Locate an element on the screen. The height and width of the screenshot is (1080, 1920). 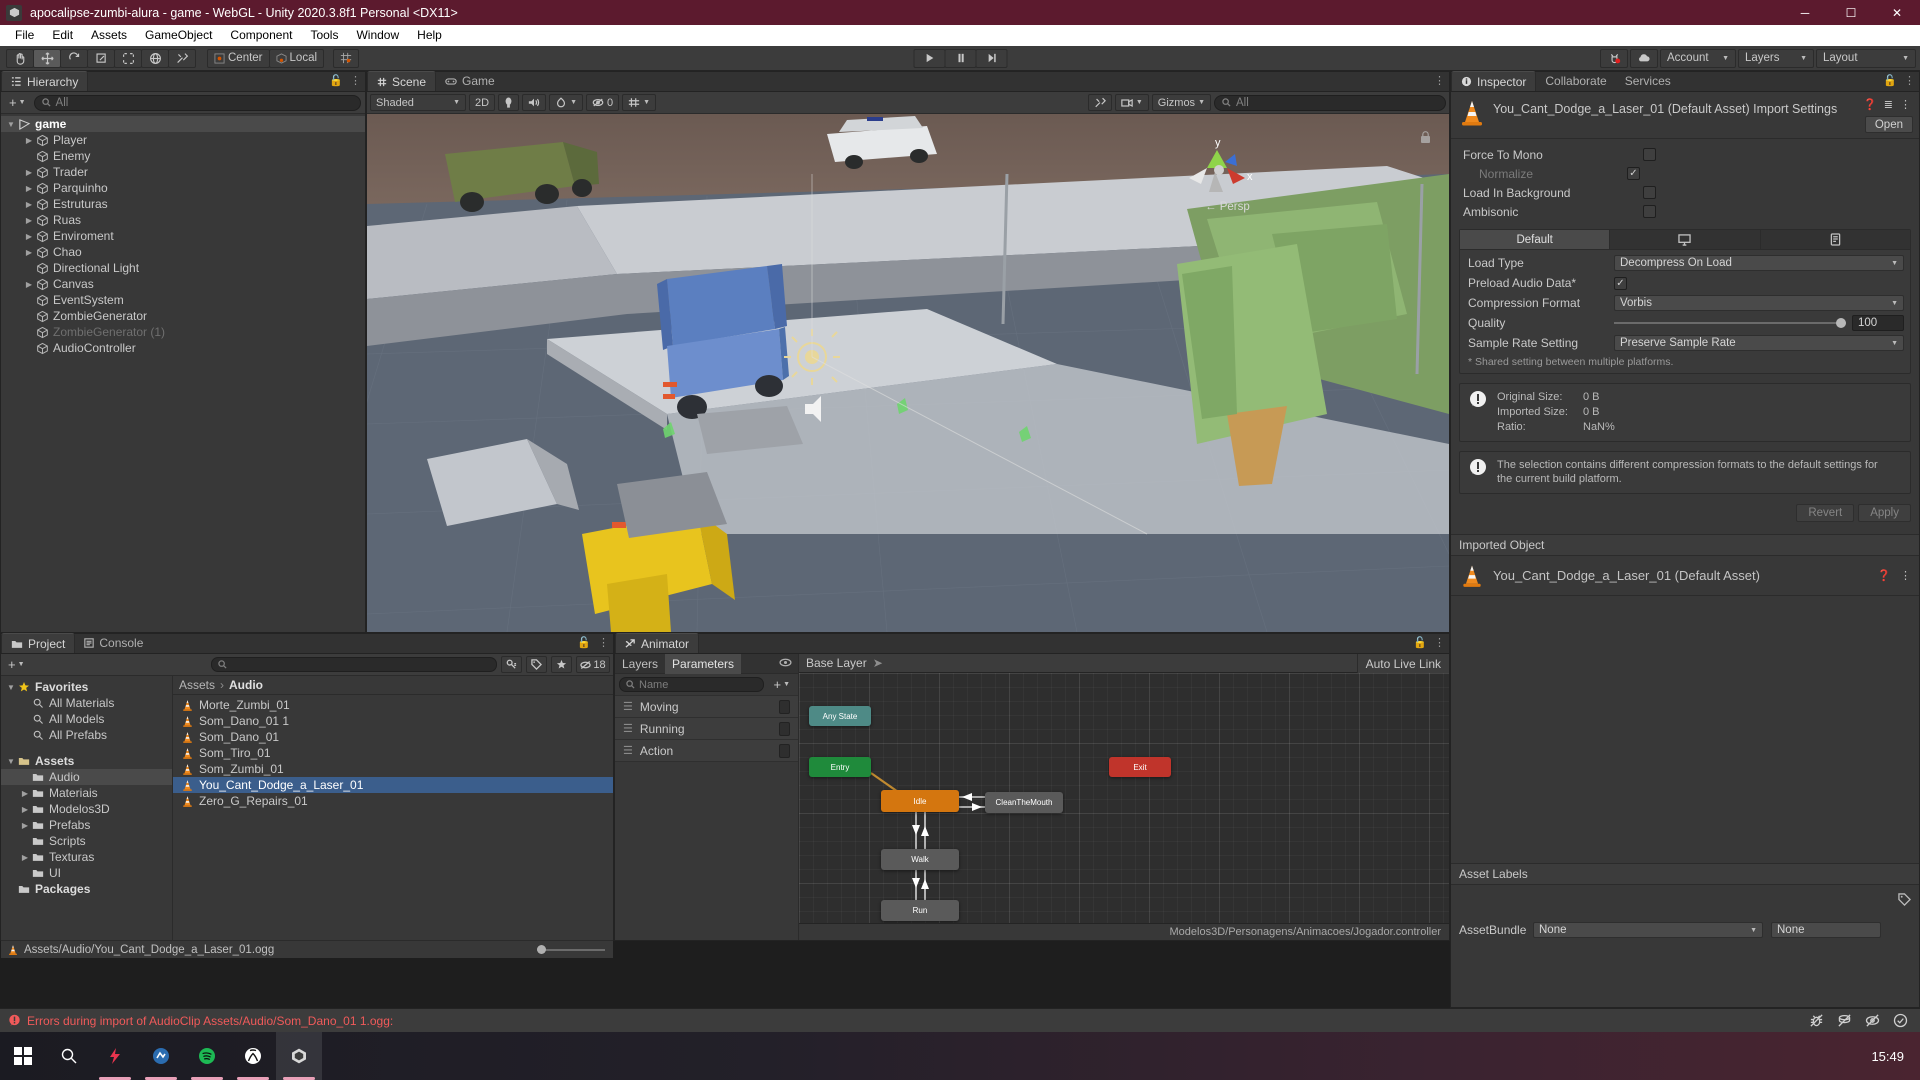
revert-button: Revert is located at coordinates (1825, 513).